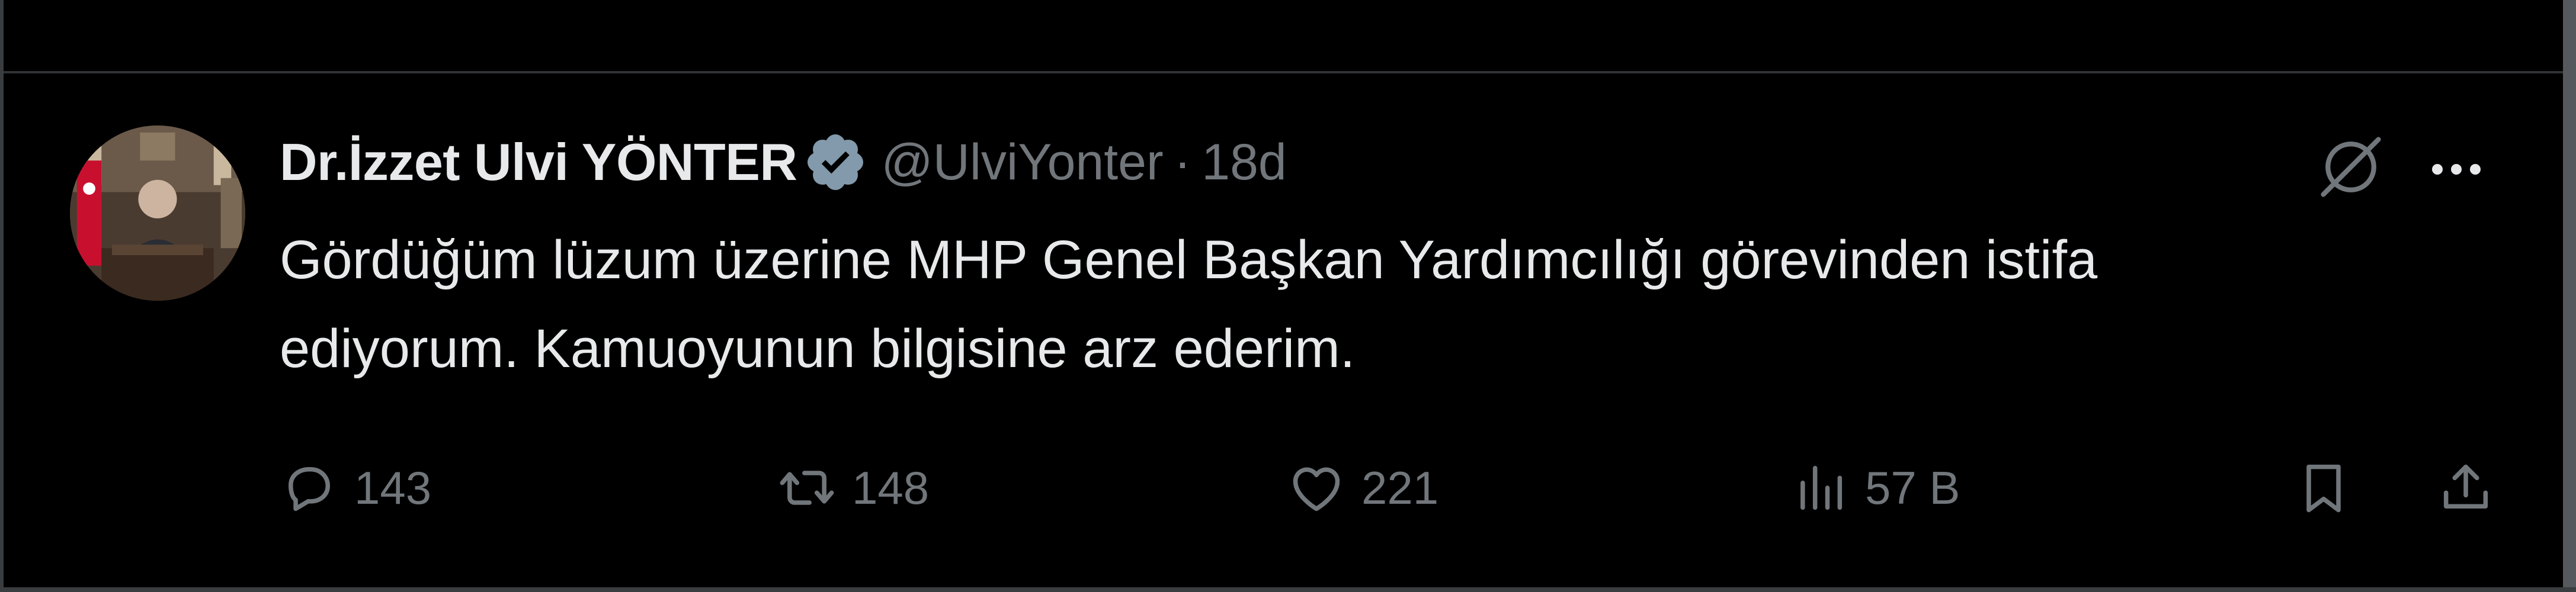 This screenshot has width=2576, height=592. I want to click on window-frame-bottom, so click(1288, 589).